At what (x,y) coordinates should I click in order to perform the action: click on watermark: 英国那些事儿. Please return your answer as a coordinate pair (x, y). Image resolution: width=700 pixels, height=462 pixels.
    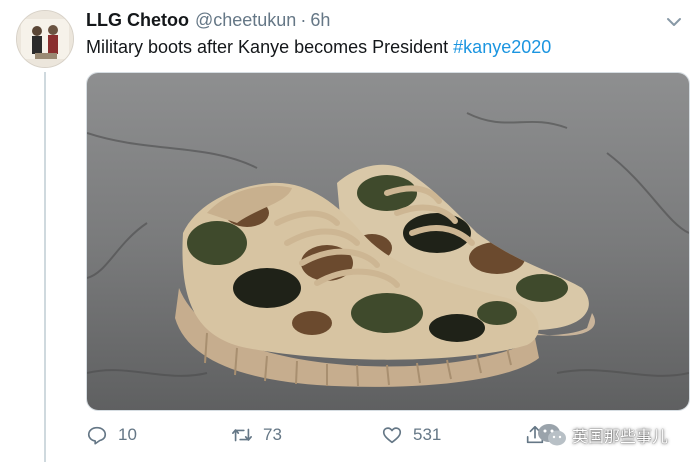
    Looking at the image, I should click on (602, 435).